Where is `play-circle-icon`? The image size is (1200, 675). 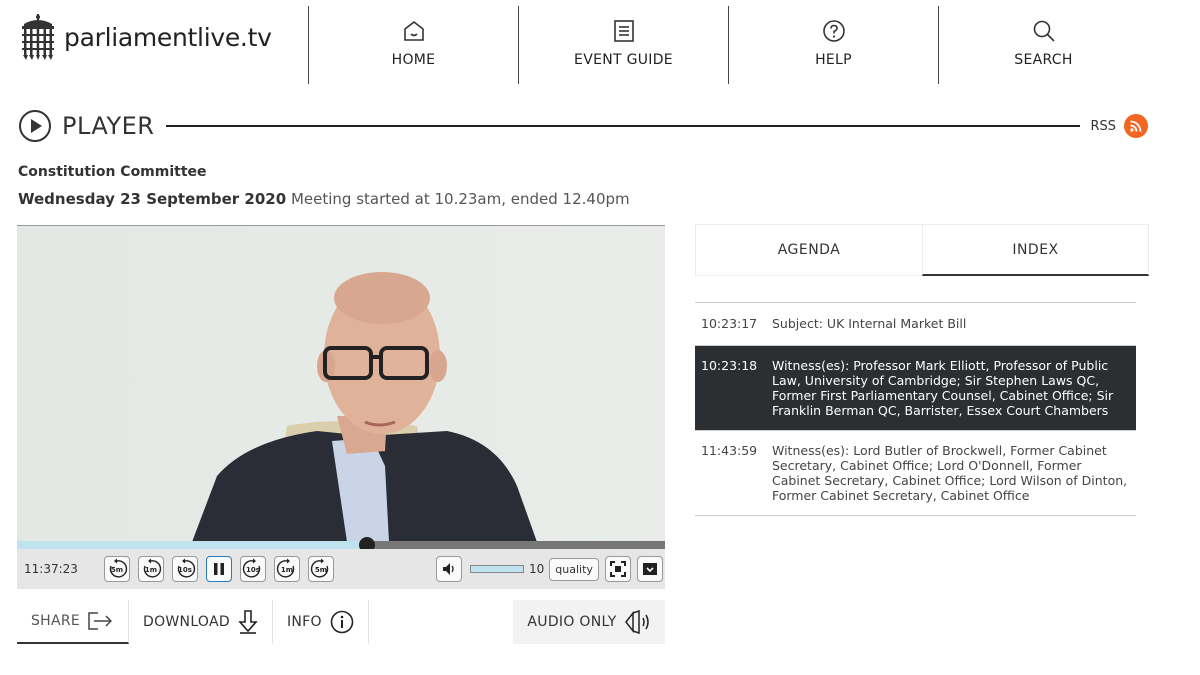 play-circle-icon is located at coordinates (35, 126).